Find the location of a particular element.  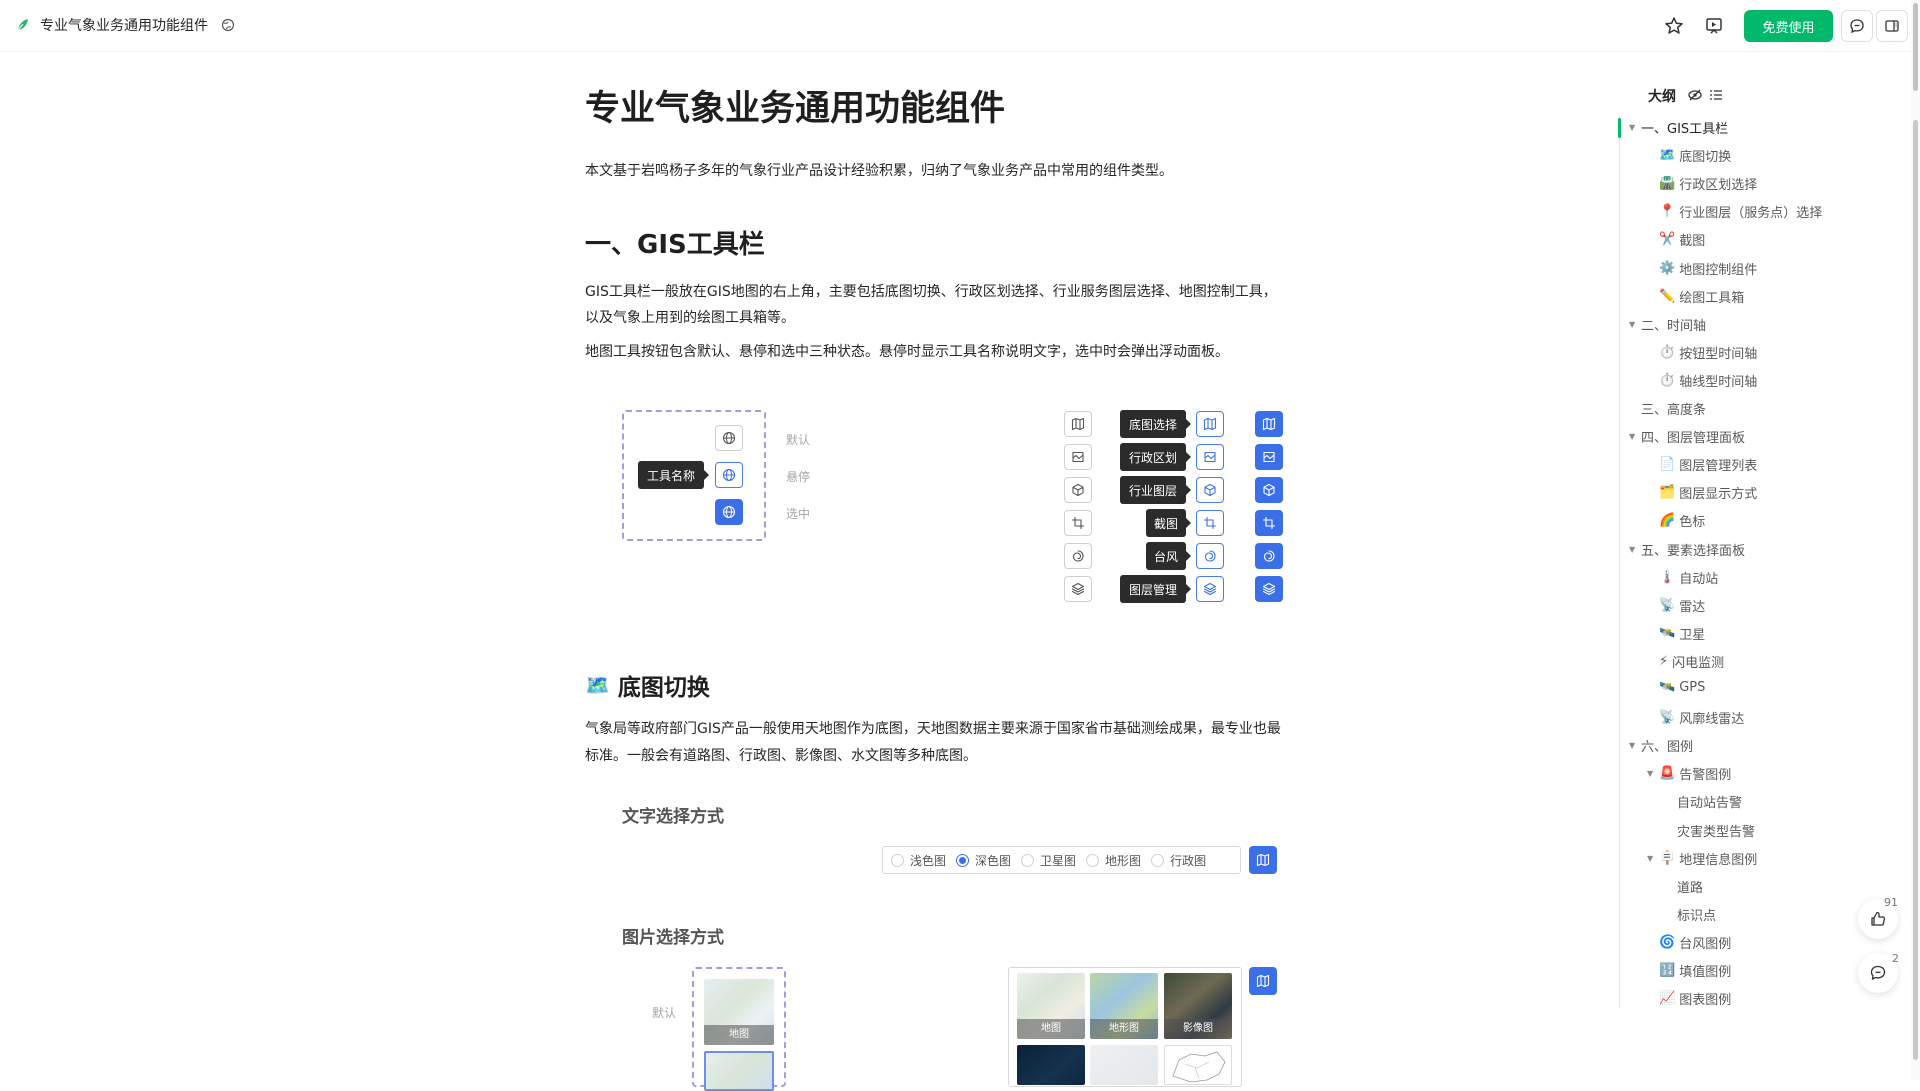

doc-title: 专业气象业务通用功能组件 is located at coordinates (124, 25).